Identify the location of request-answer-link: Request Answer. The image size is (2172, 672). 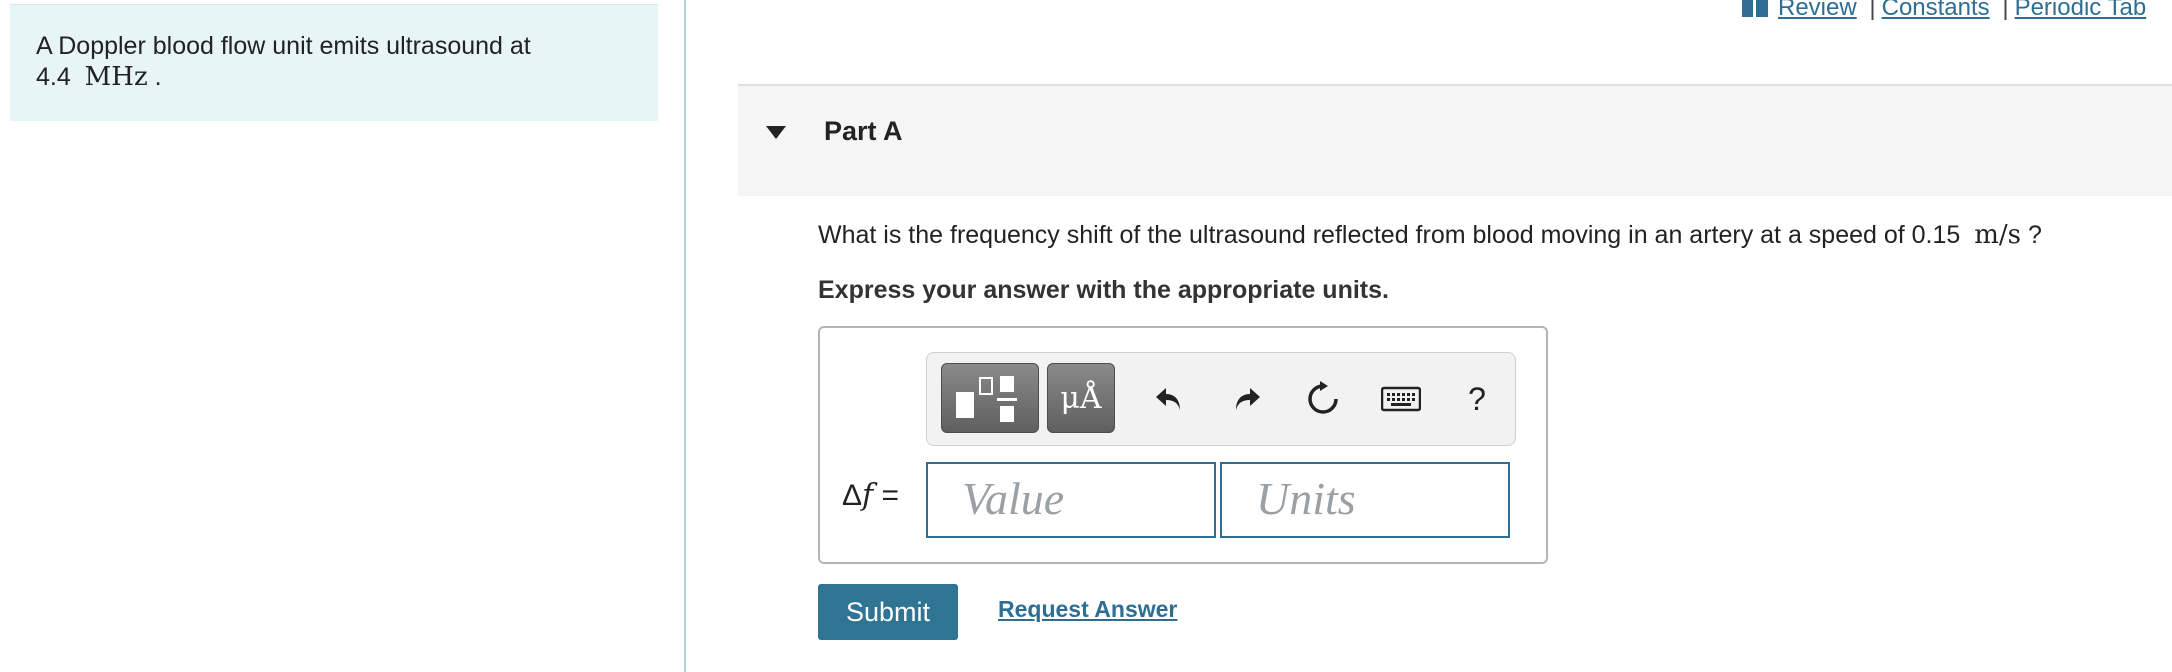
(1087, 609).